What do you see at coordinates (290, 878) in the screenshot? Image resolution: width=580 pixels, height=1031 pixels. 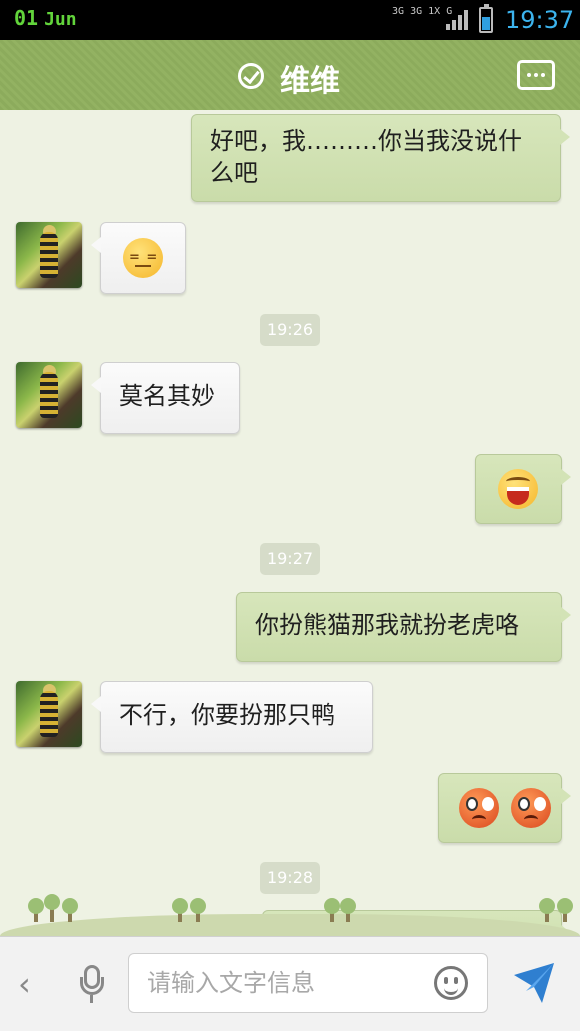 I see `timestamp: 19:28` at bounding box center [290, 878].